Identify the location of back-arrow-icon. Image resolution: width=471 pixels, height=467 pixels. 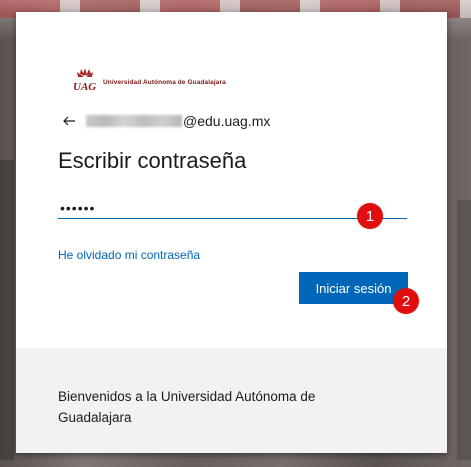
(69, 121).